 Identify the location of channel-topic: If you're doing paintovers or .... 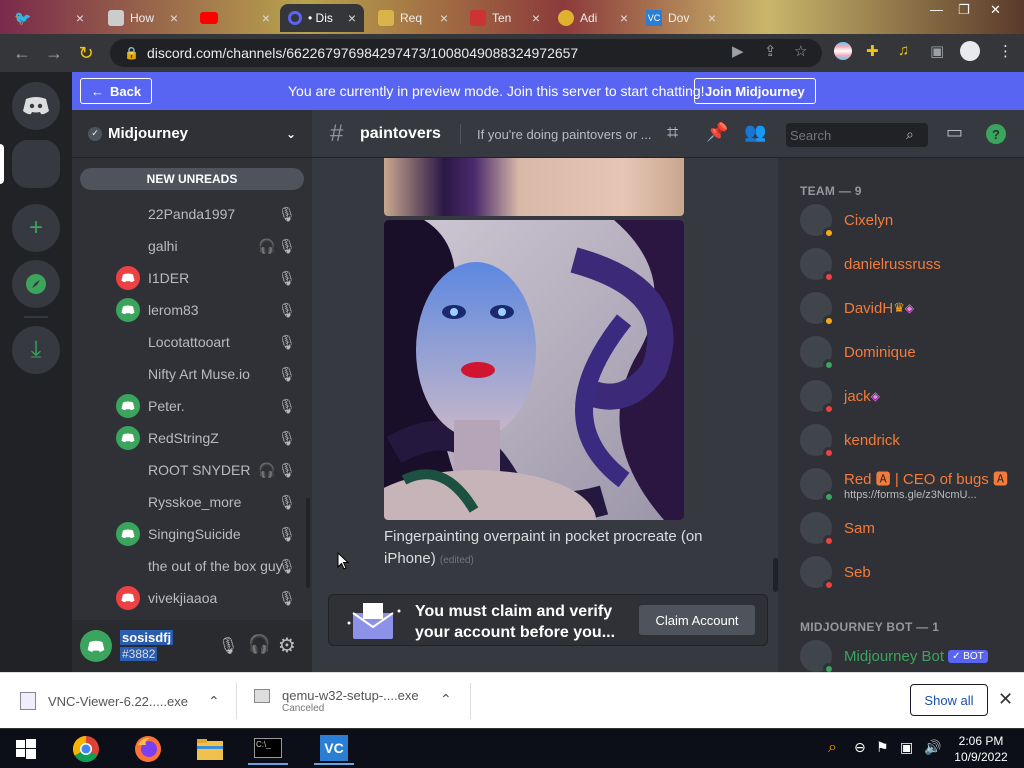
(567, 134).